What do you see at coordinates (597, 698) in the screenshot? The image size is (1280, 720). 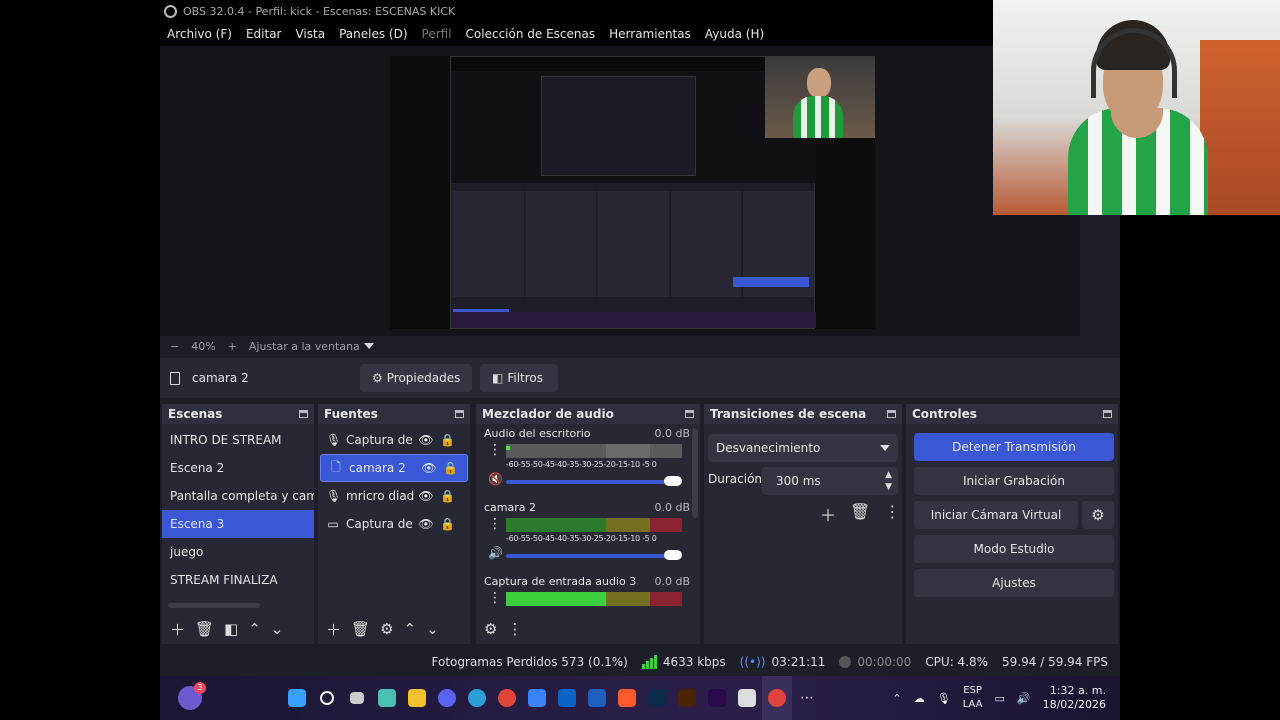 I see `word-icon` at bounding box center [597, 698].